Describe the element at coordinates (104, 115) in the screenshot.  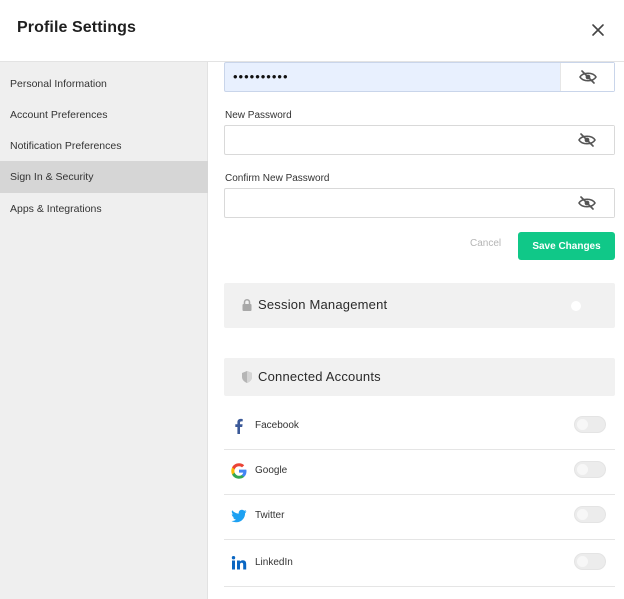
I see `sidebar-item-account-preferences: Account Preferences` at that location.